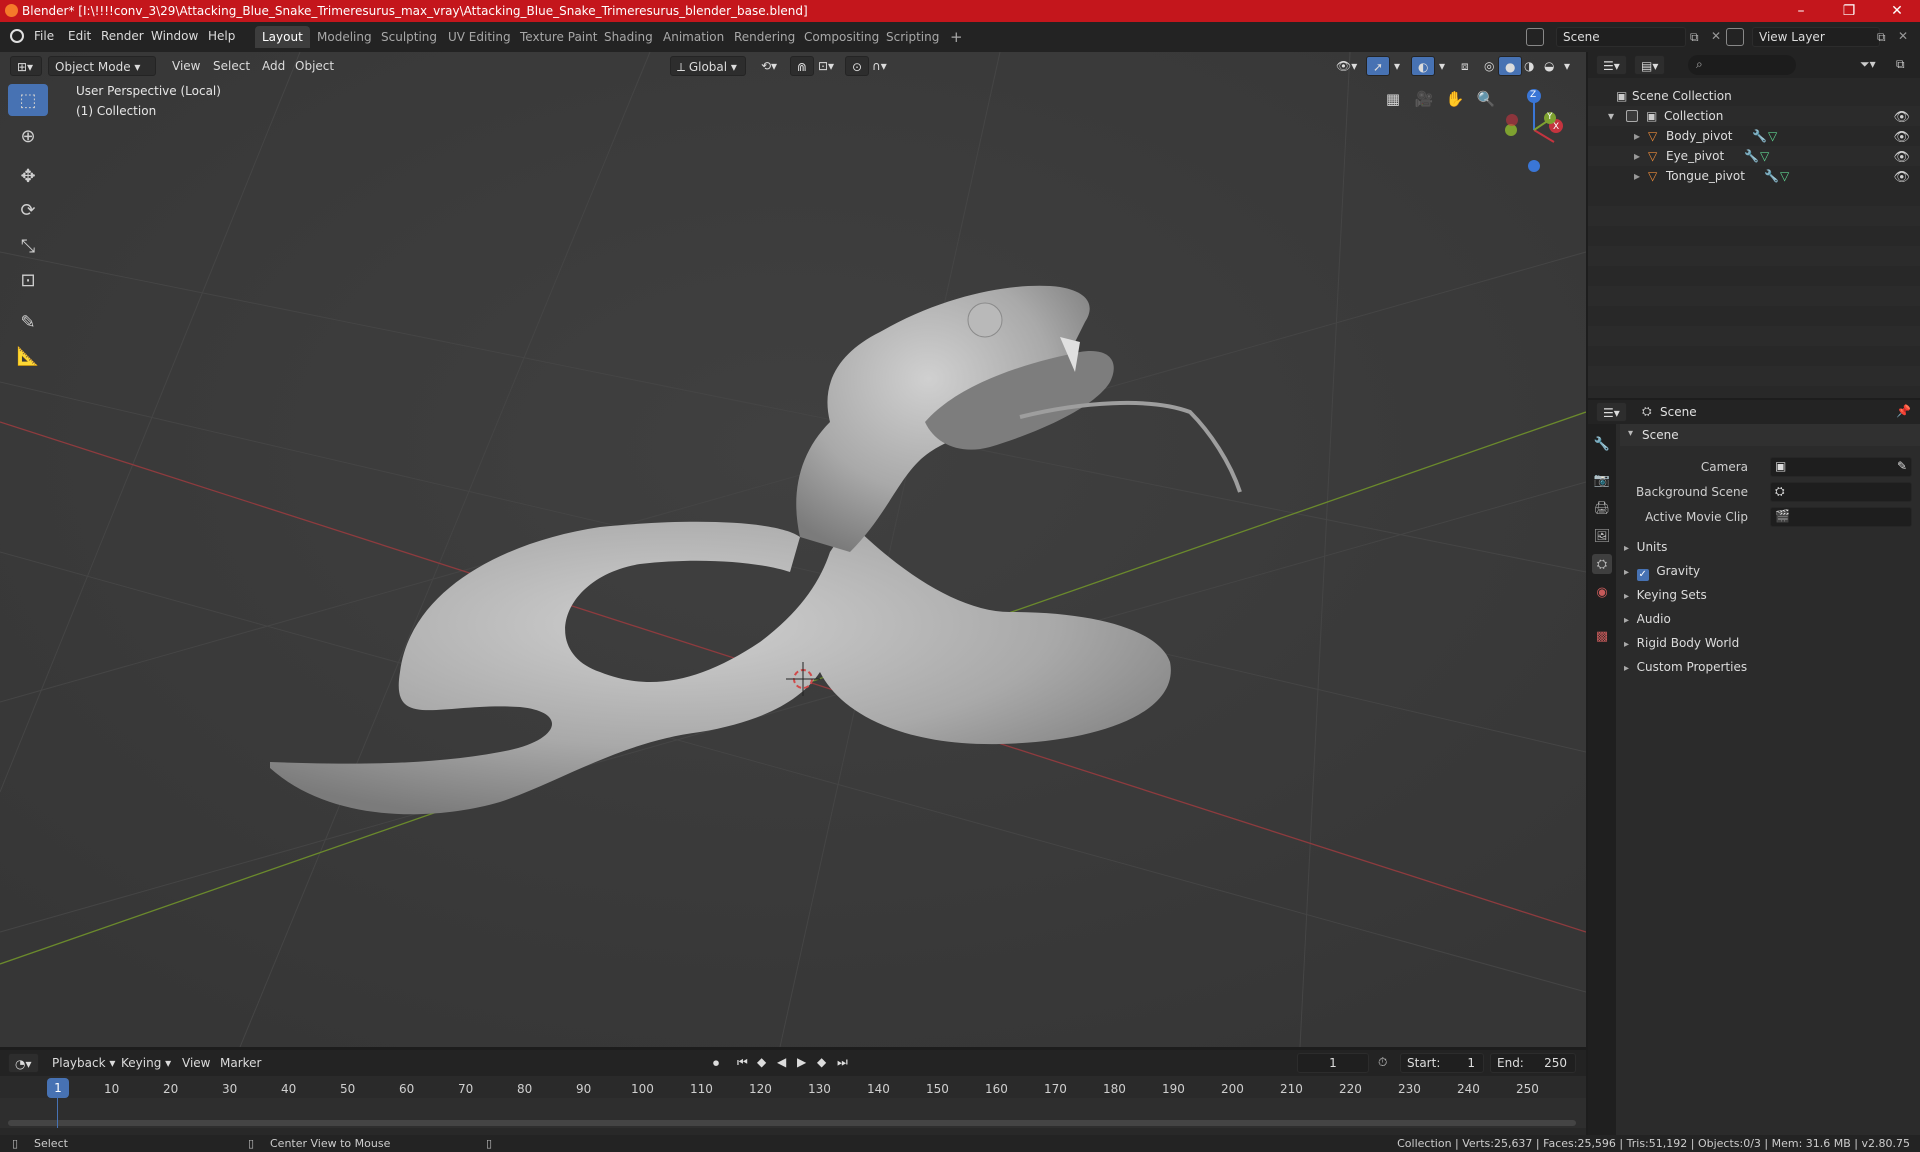 Image resolution: width=1920 pixels, height=1152 pixels. Describe the element at coordinates (769, 66) in the screenshot. I see `pivot-point-icon: ⟲▾` at that location.